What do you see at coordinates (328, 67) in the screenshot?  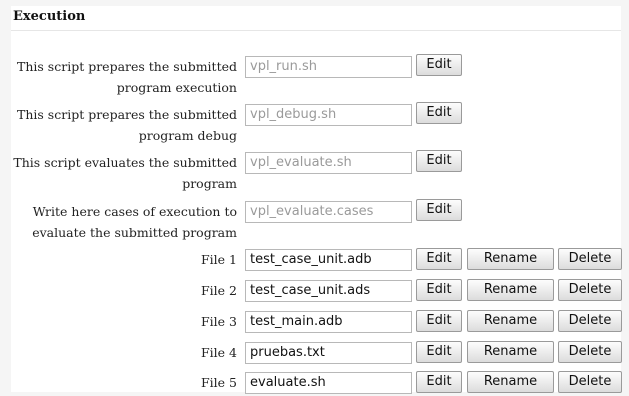 I see `run-script-field: vpl_run.sh` at bounding box center [328, 67].